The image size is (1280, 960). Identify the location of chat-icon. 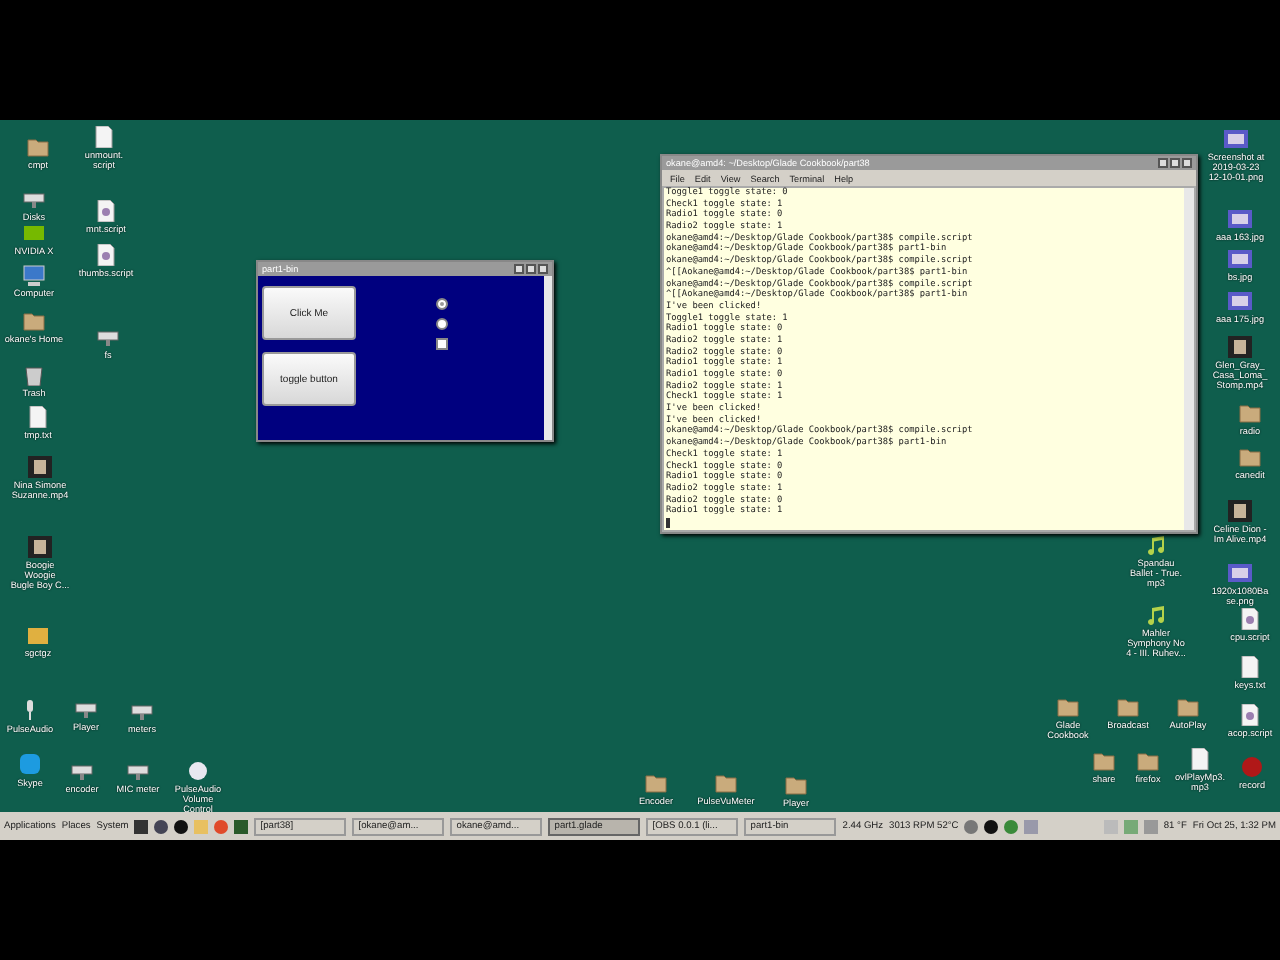
(30, 765).